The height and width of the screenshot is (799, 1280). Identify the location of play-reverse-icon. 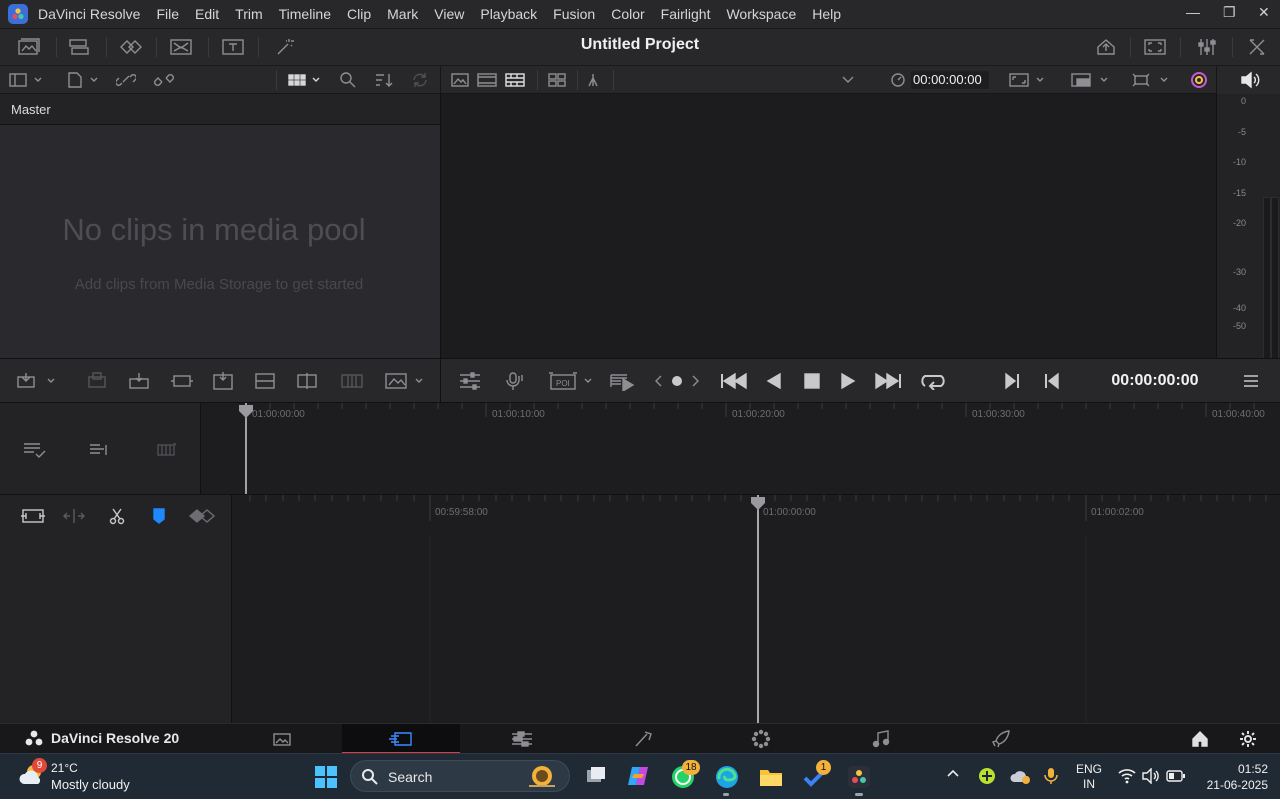
(774, 381).